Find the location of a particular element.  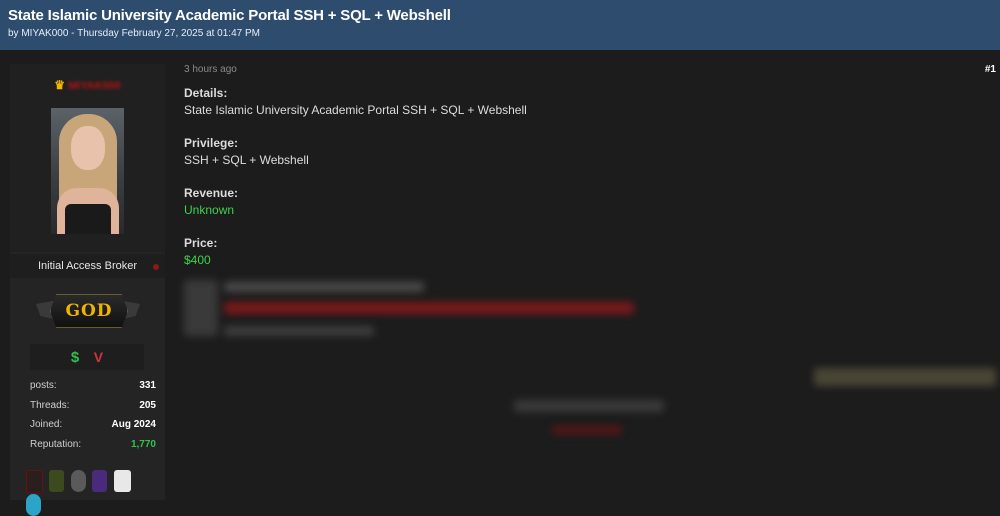

stat-posts: posts: 331 is located at coordinates (93, 385).